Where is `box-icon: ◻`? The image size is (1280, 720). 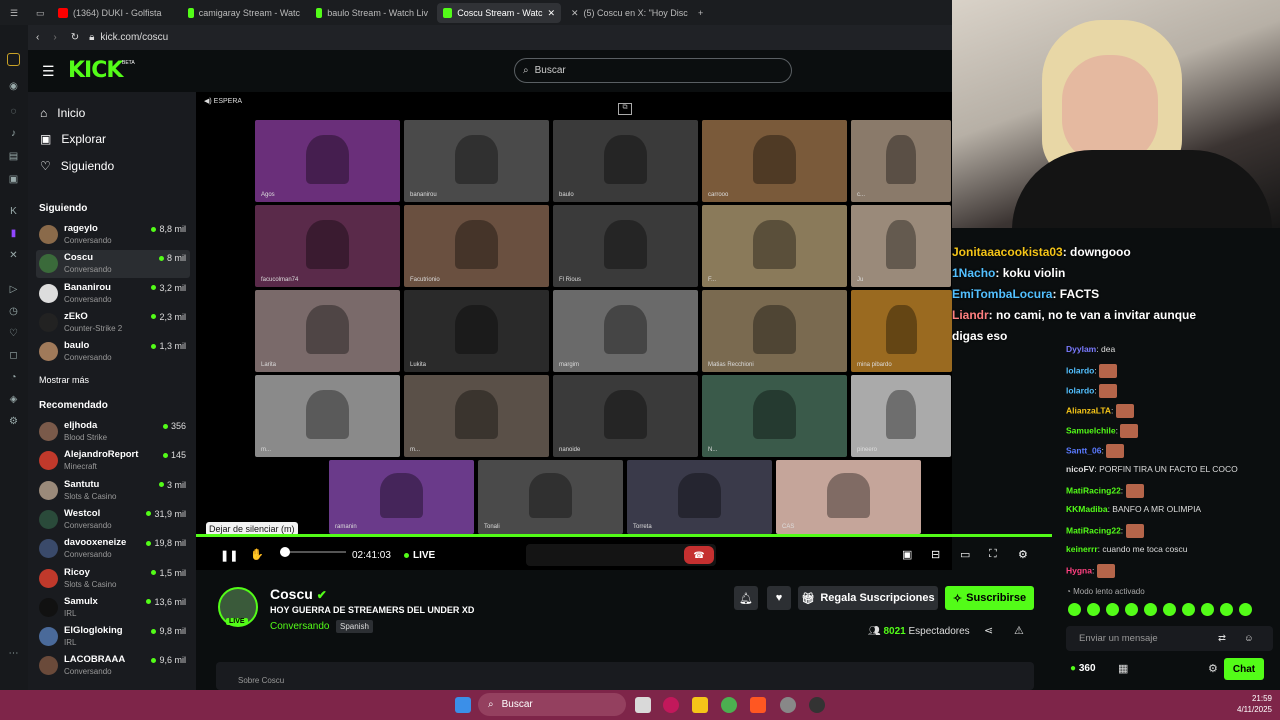
box-icon: ◻ is located at coordinates (13, 355).